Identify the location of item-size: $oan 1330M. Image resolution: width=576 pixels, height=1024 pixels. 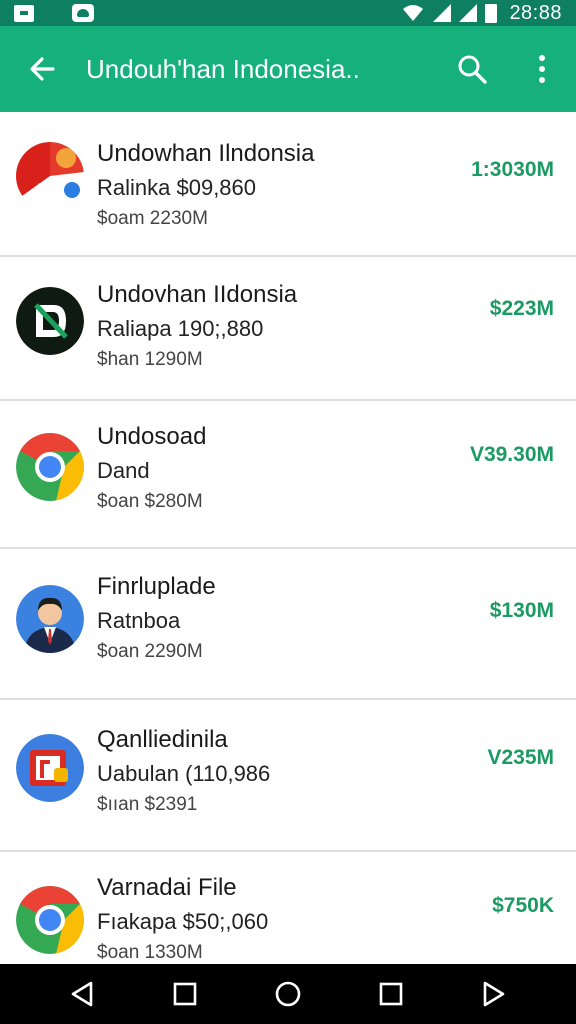
(150, 952).